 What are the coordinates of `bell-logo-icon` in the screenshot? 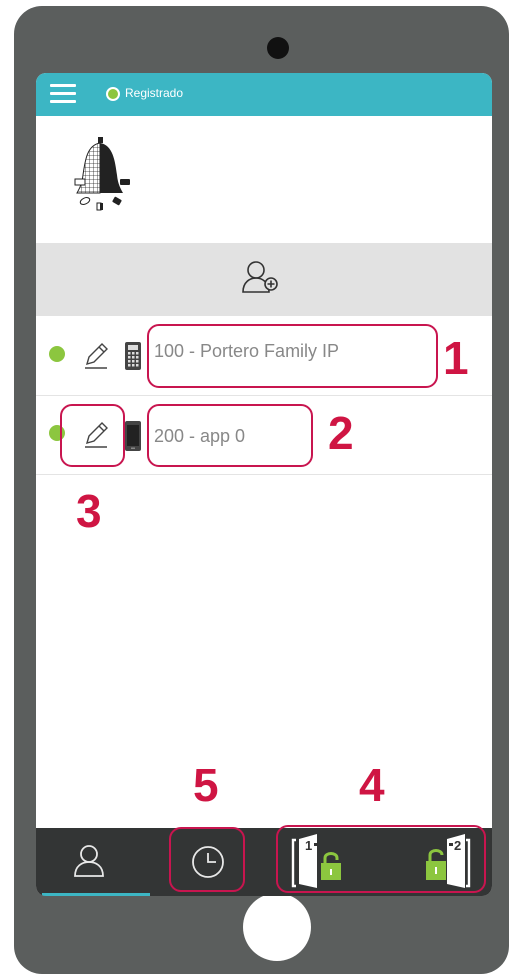 It's located at (119, 182).